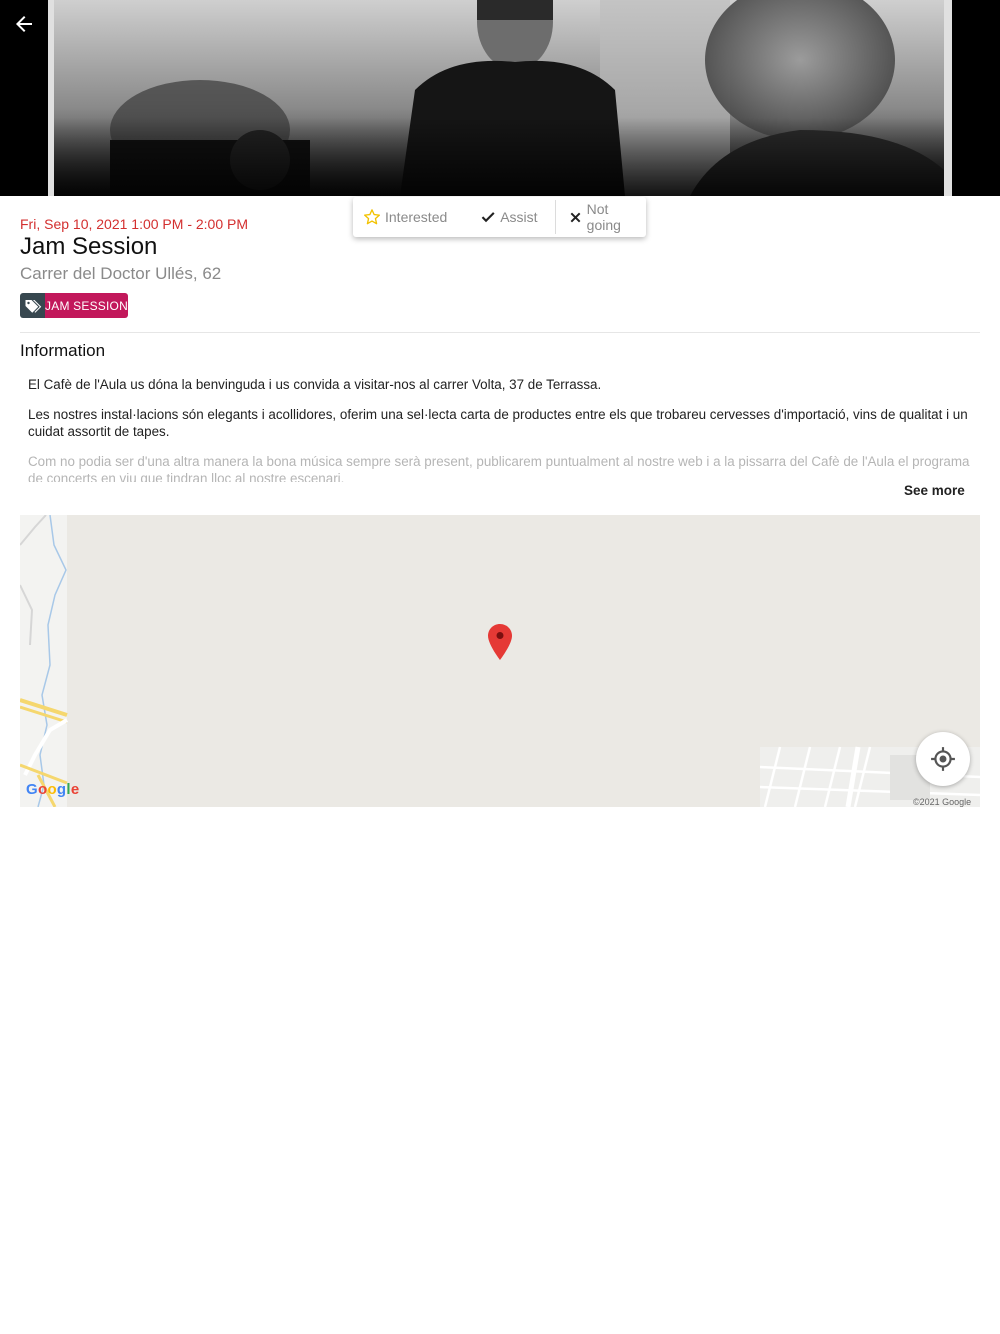 The height and width of the screenshot is (1334, 1000). What do you see at coordinates (24, 24) in the screenshot?
I see `arrow-left-icon` at bounding box center [24, 24].